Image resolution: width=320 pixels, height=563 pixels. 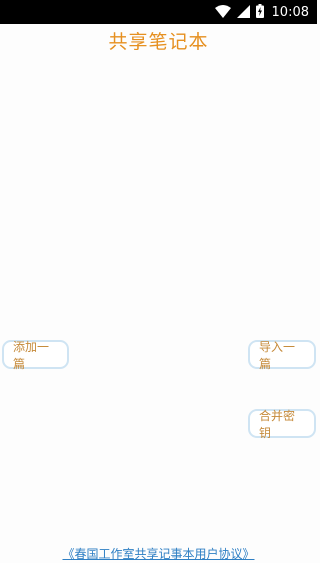 I want to click on status-icons: 10:08, so click(x=261, y=12).